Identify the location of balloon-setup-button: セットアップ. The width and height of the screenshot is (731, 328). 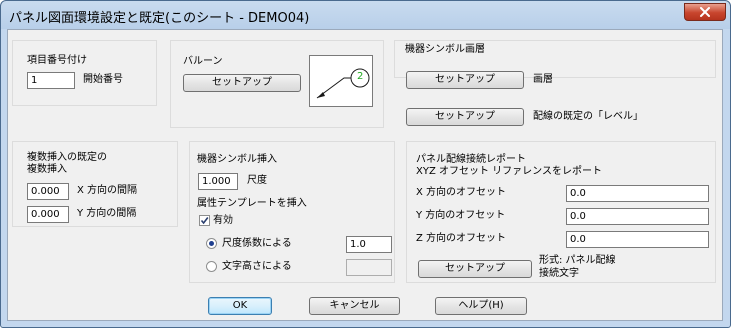
(242, 83).